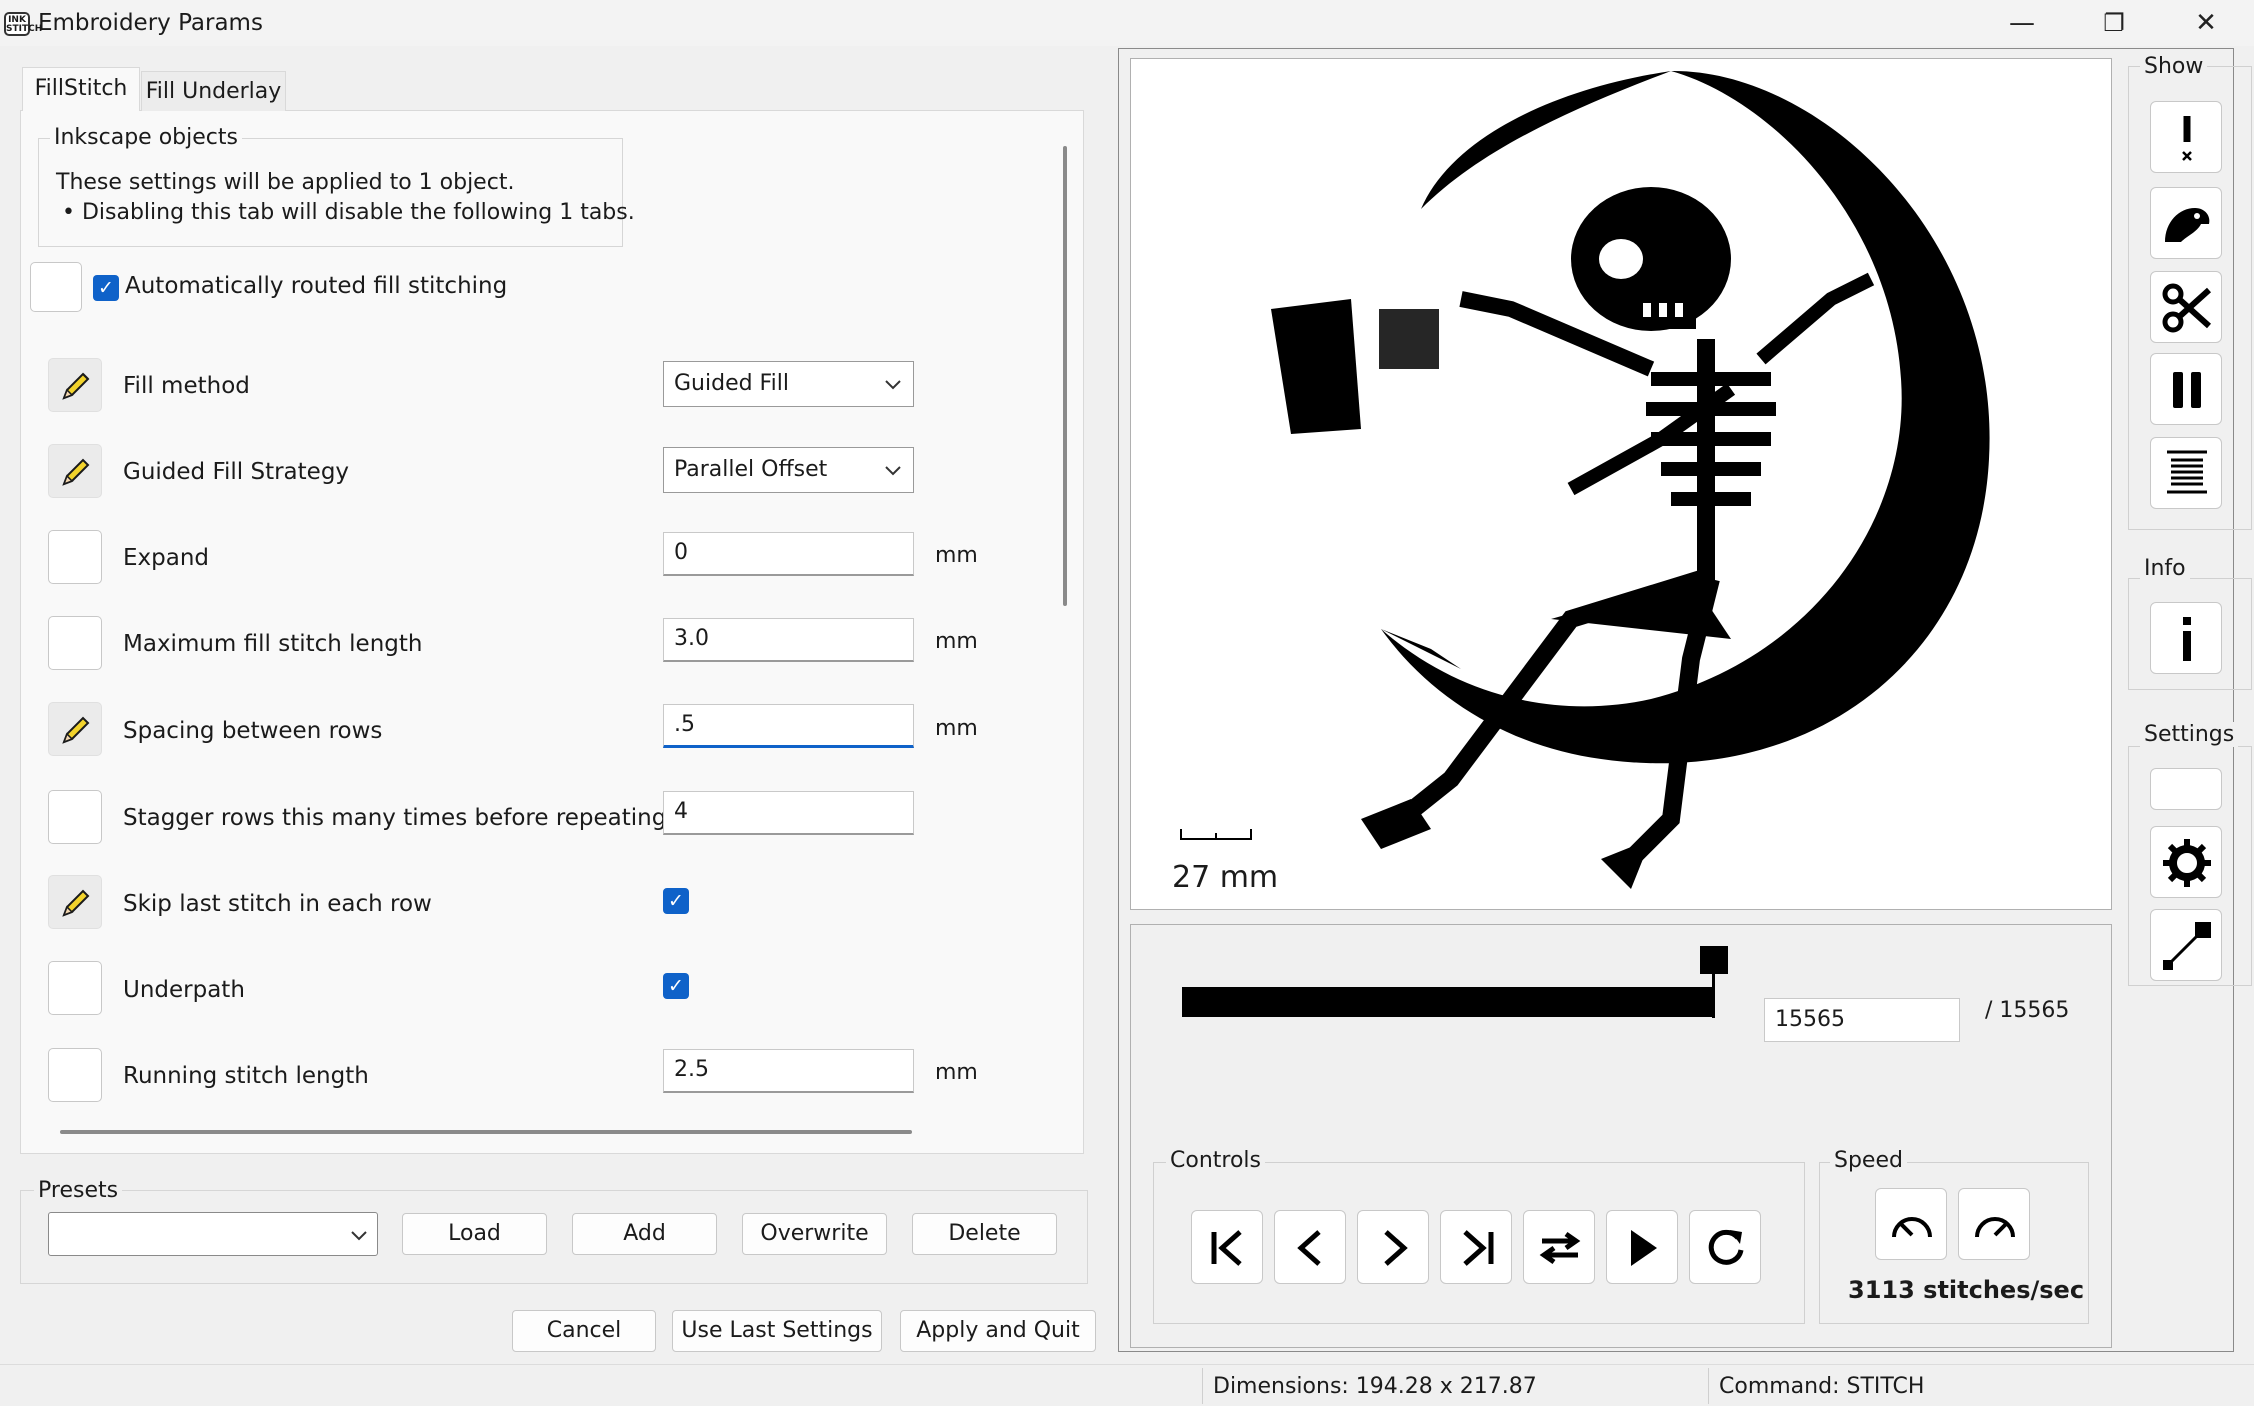  What do you see at coordinates (75, 817) in the screenshot?
I see `stagger-rows-default-button` at bounding box center [75, 817].